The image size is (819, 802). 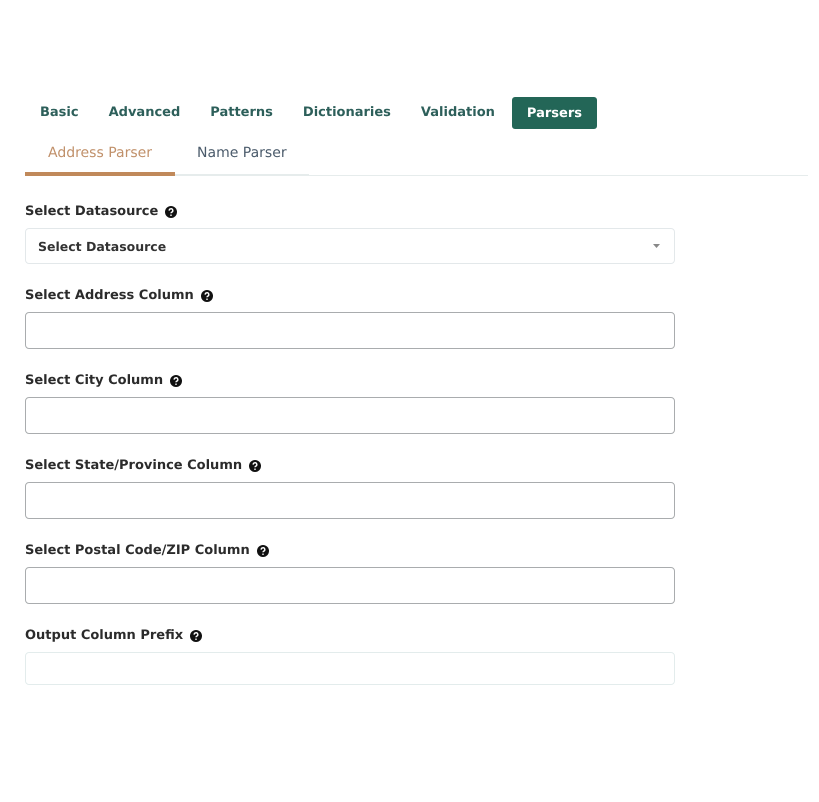 What do you see at coordinates (59, 113) in the screenshot?
I see `tab: Basic` at bounding box center [59, 113].